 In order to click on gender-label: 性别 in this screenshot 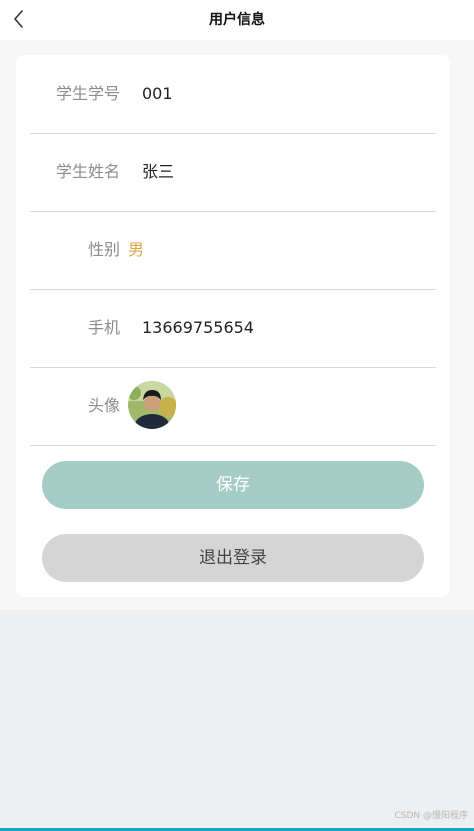, I will do `click(103, 249)`.